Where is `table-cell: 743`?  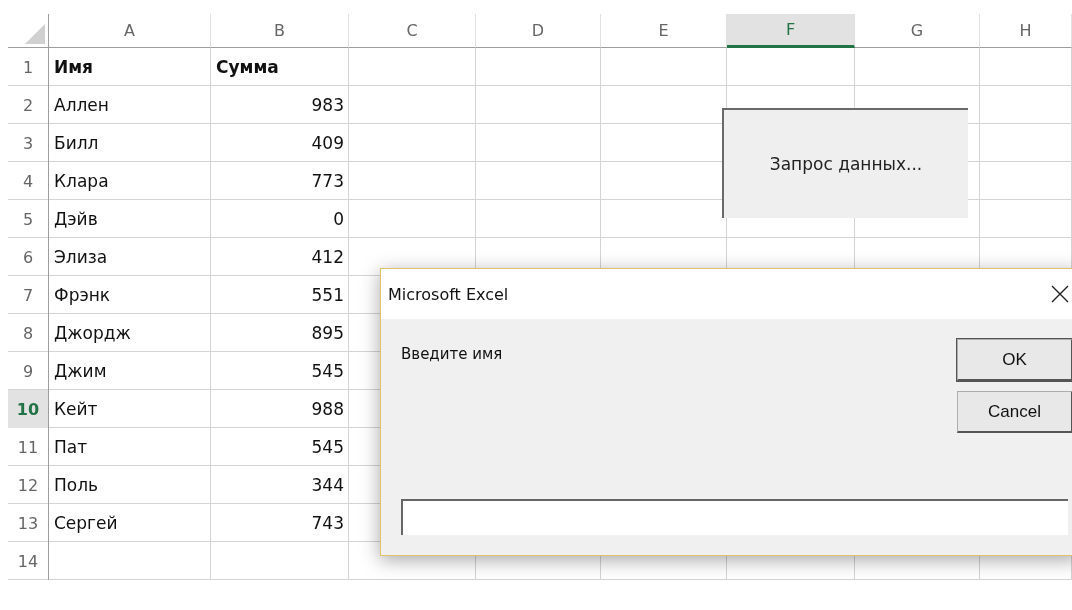 table-cell: 743 is located at coordinates (327, 523).